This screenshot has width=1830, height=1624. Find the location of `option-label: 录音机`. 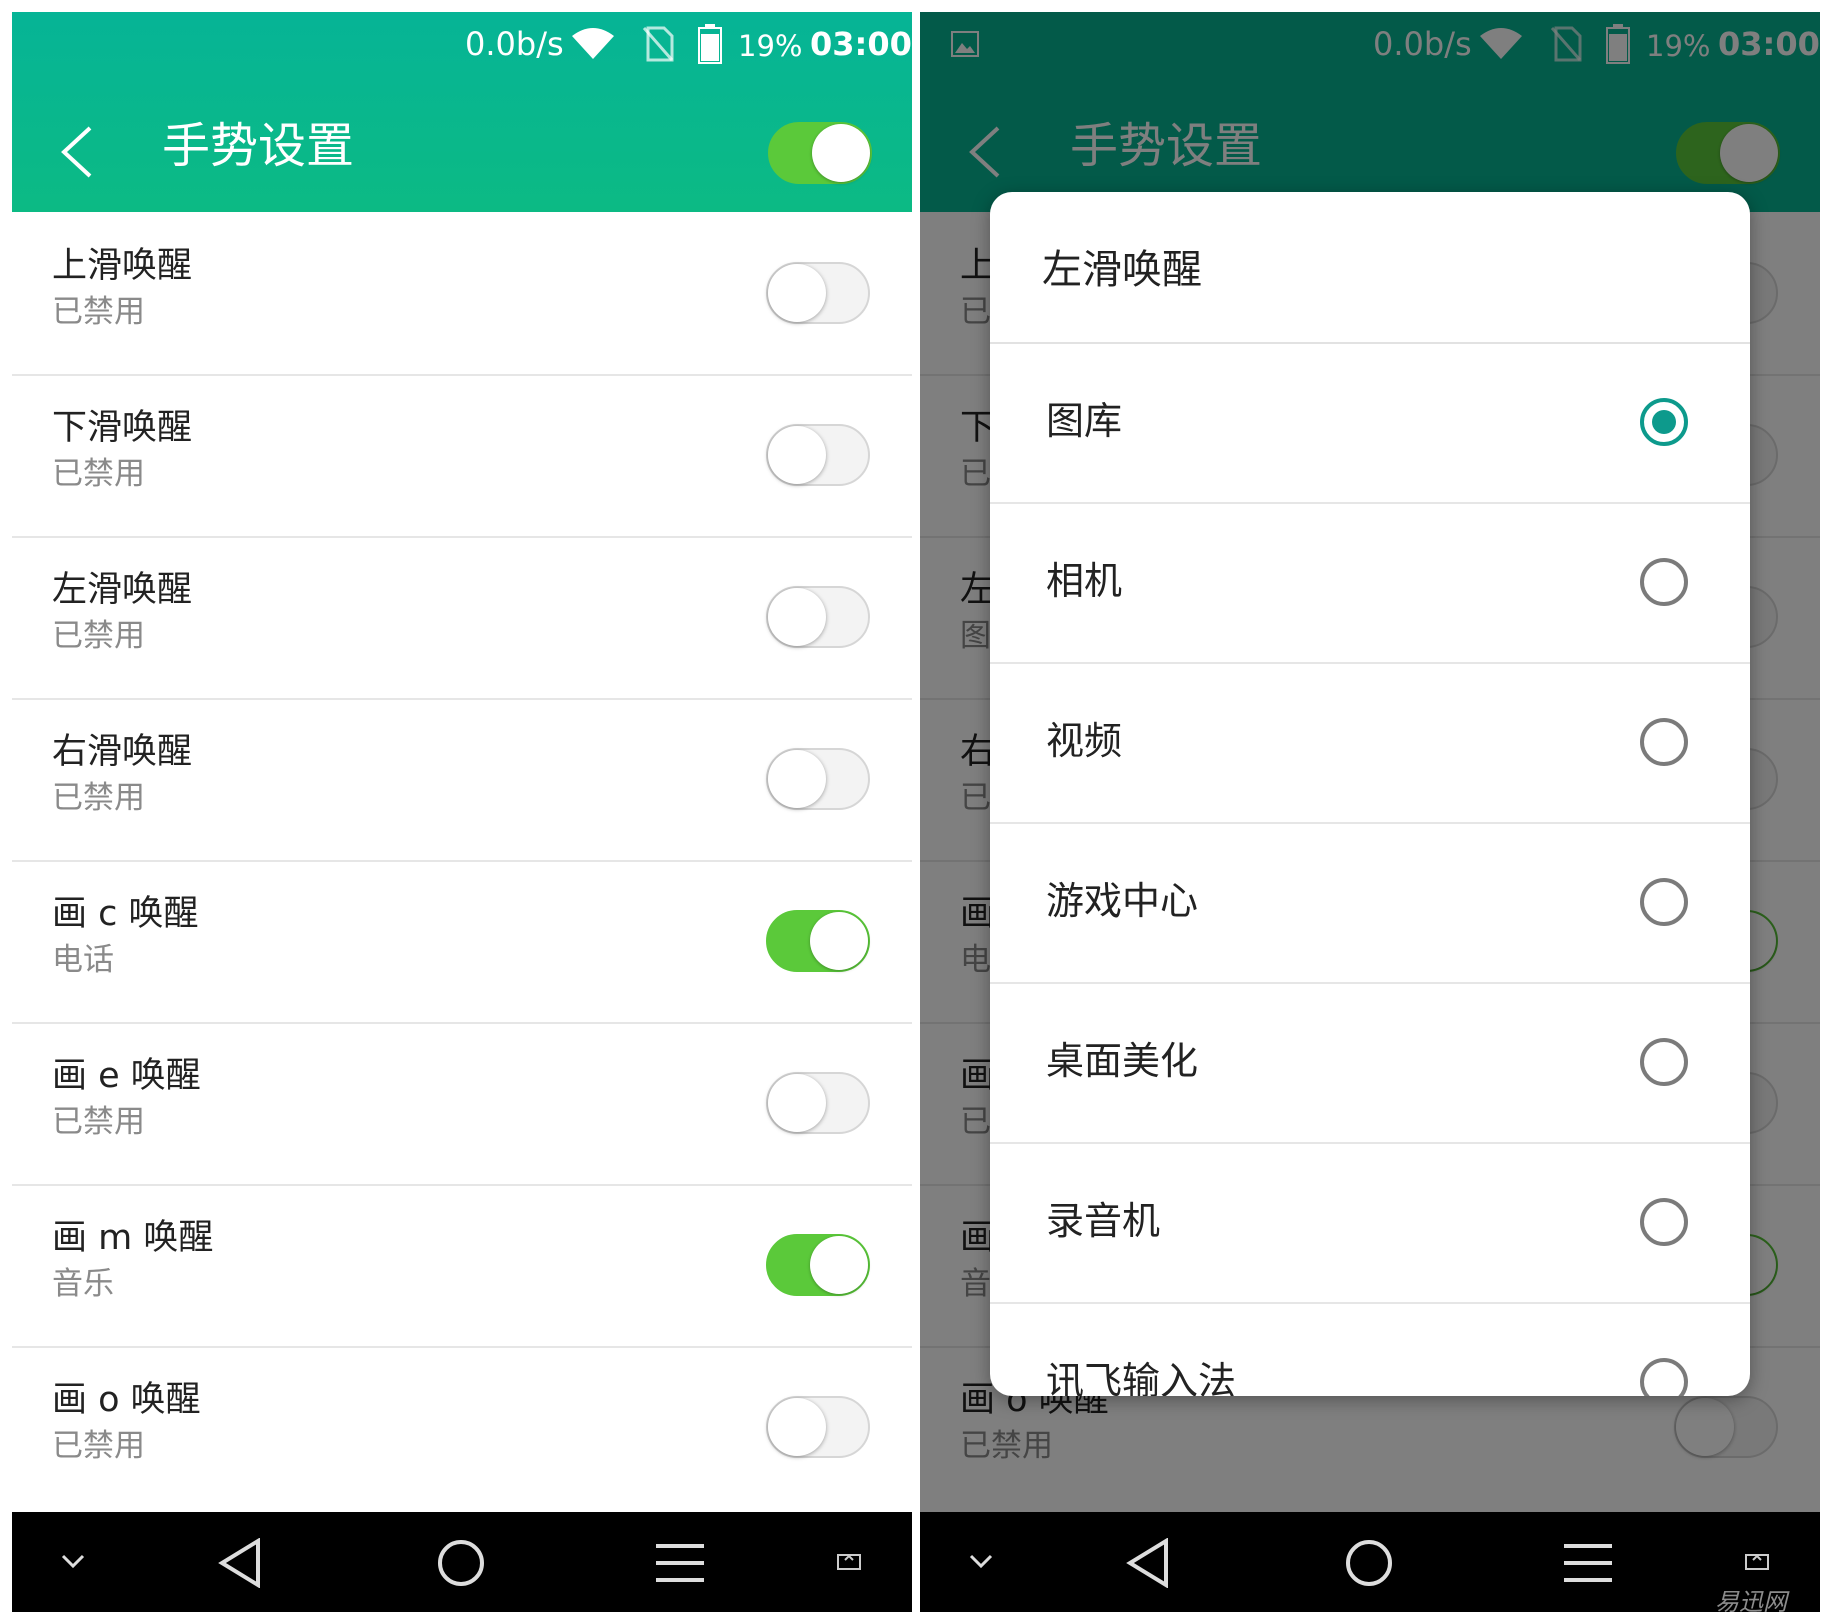

option-label: 录音机 is located at coordinates (1103, 1221).